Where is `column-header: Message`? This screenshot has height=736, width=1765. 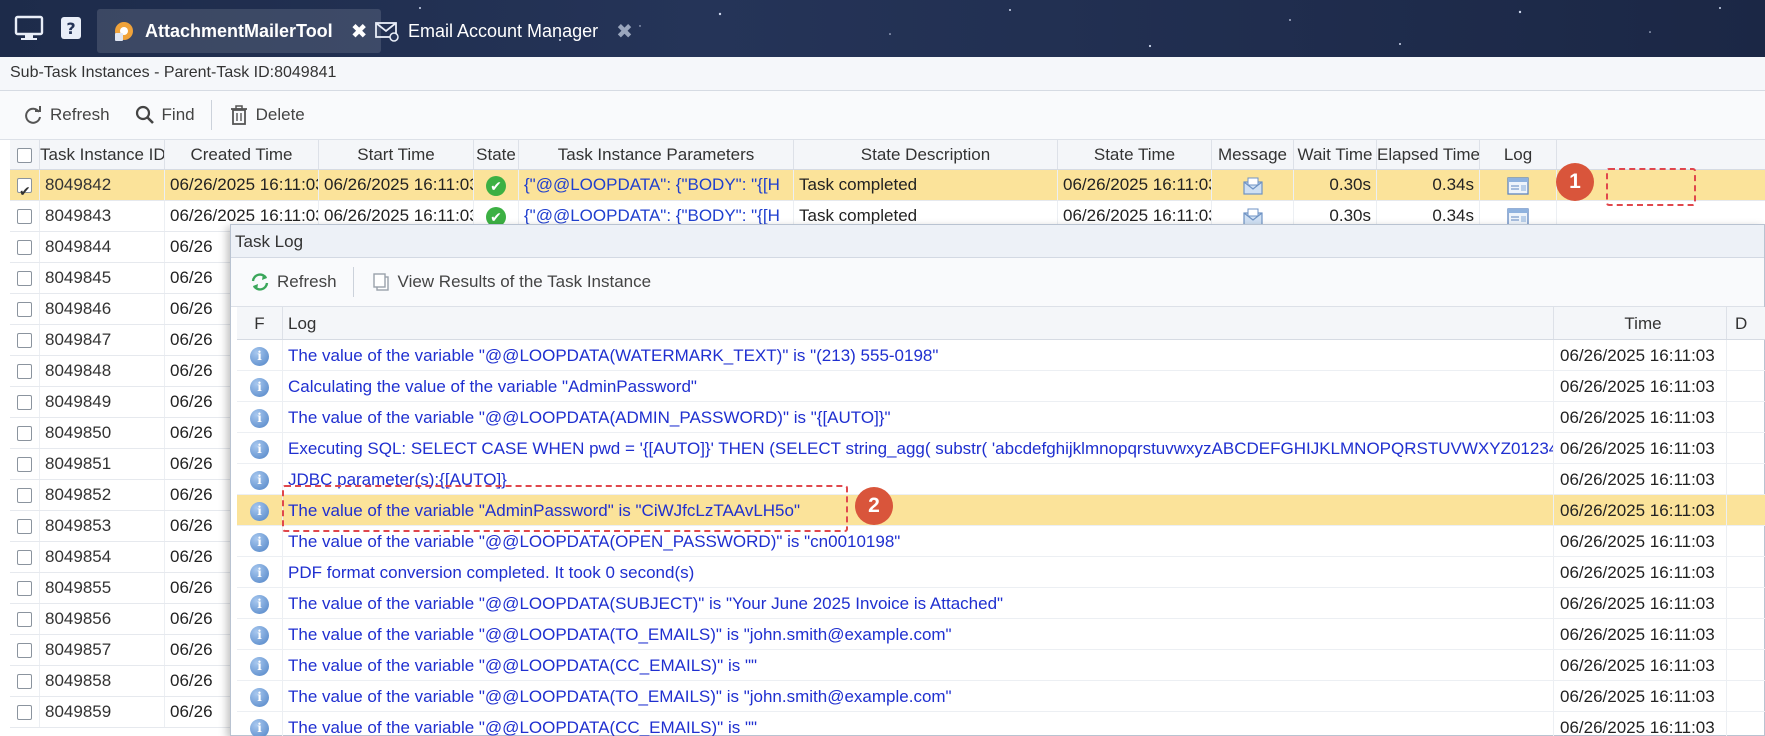
column-header: Message is located at coordinates (1253, 154).